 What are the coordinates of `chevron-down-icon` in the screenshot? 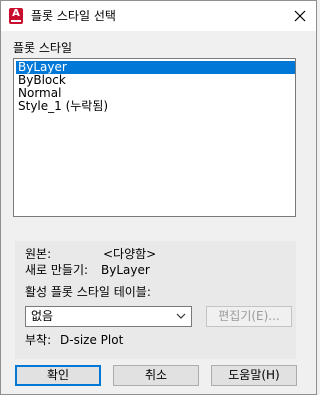 It's located at (181, 316).